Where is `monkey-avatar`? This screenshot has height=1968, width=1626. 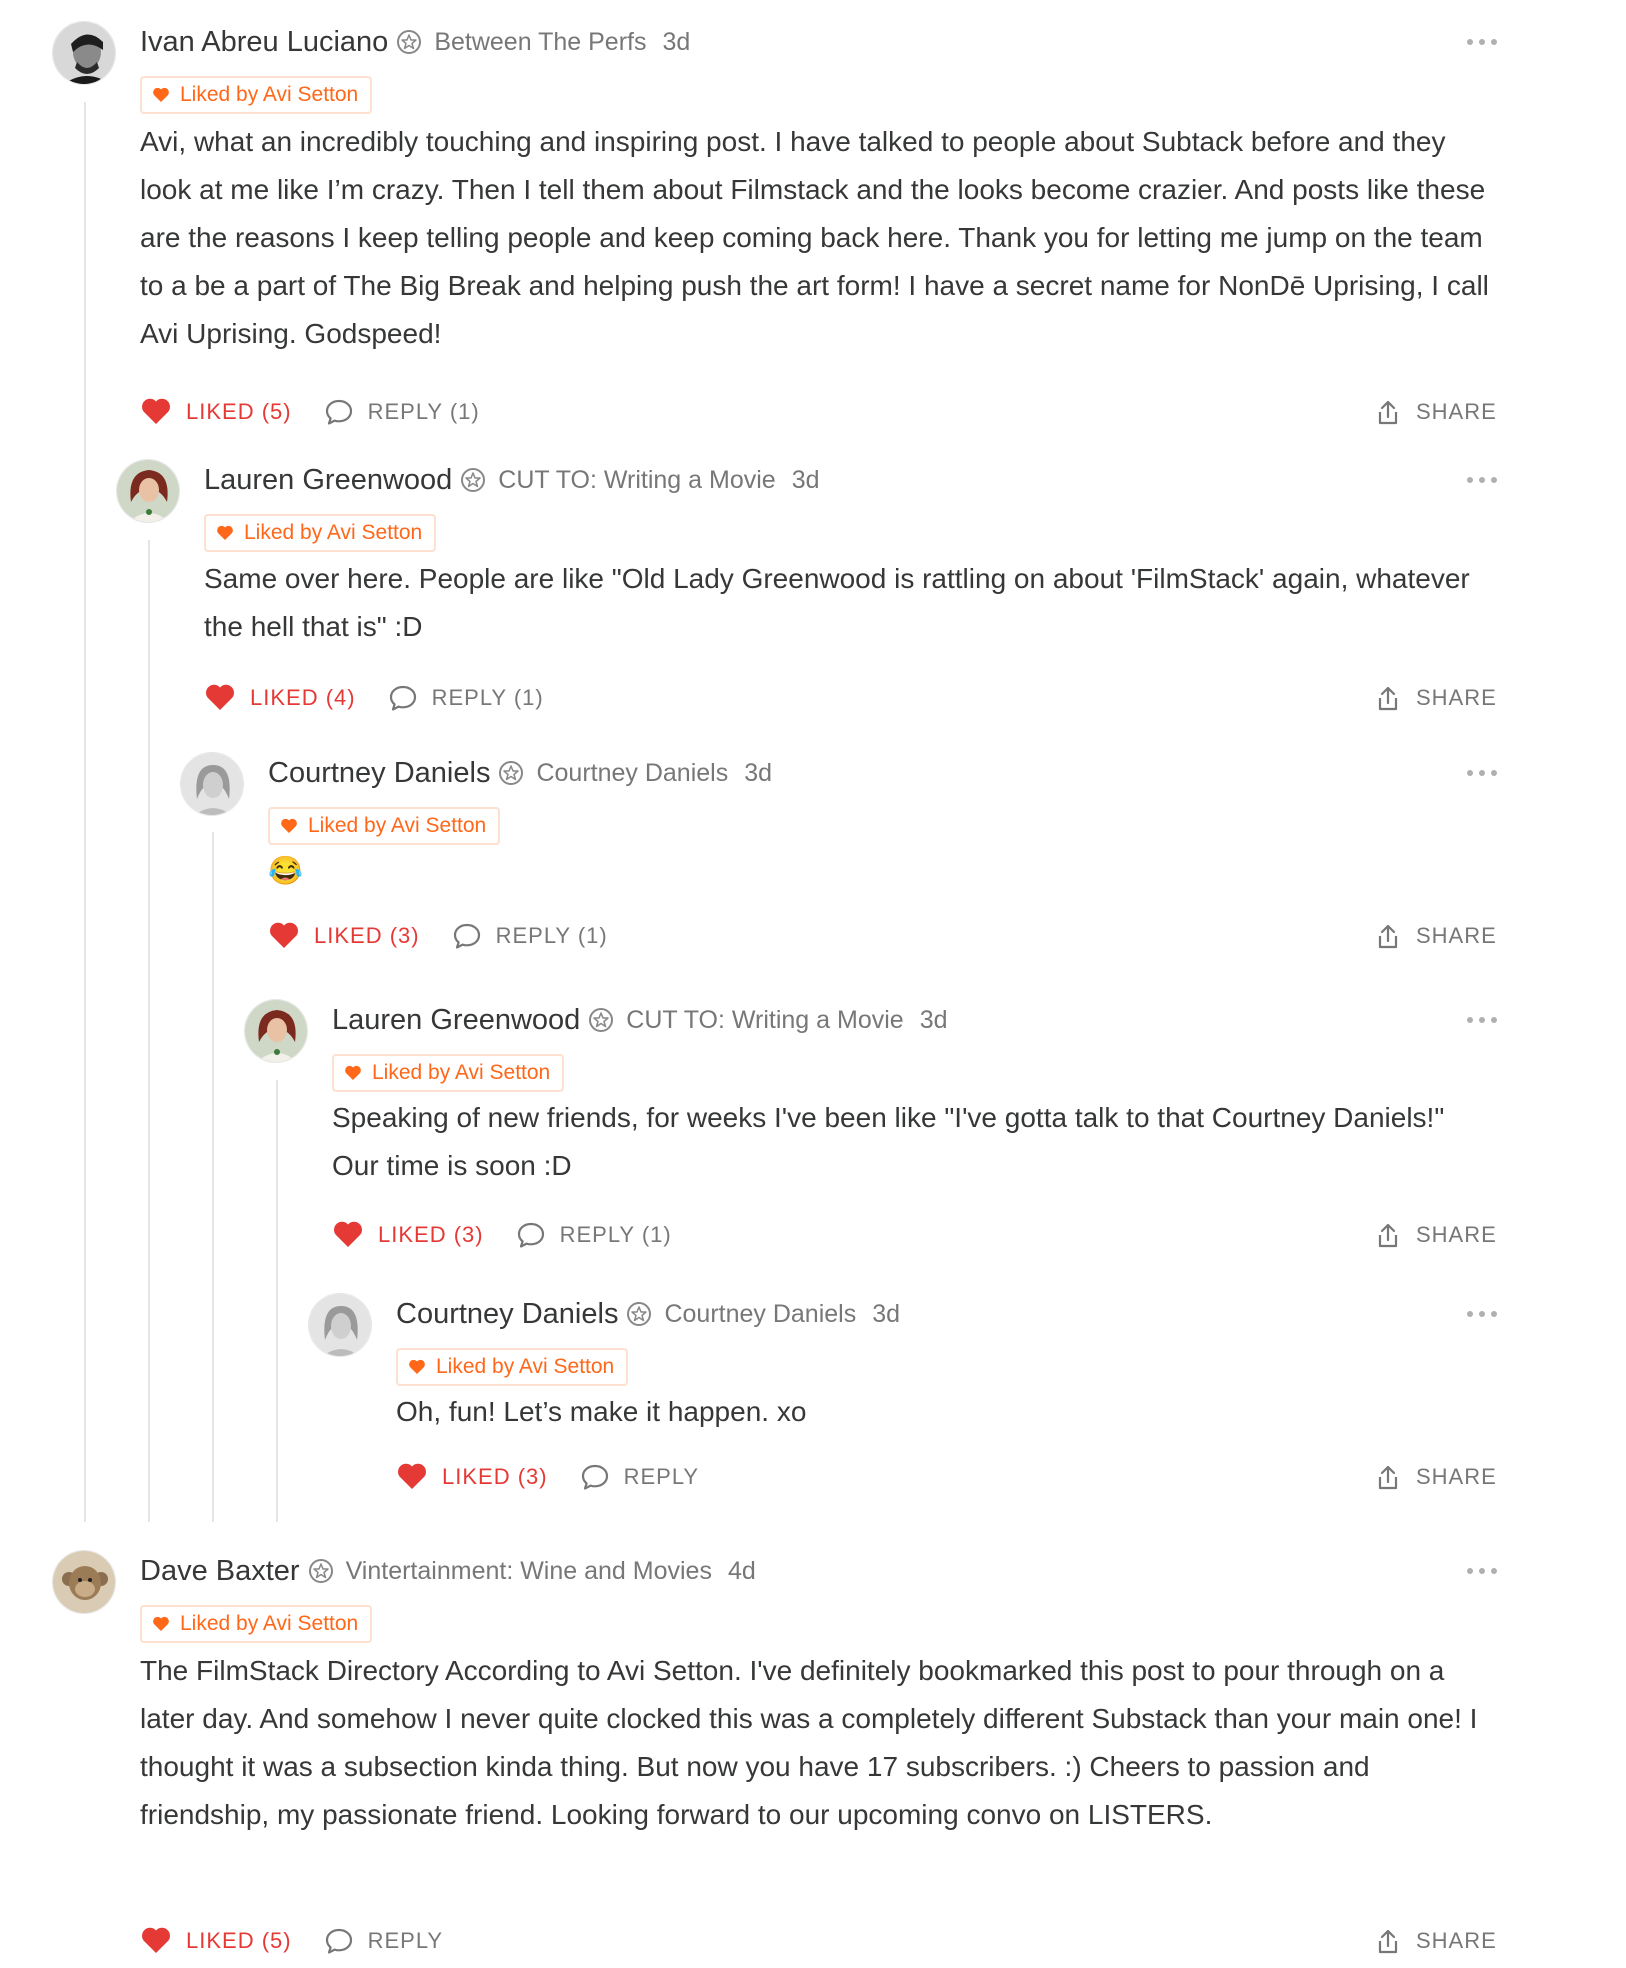
monkey-avatar is located at coordinates (84, 1582).